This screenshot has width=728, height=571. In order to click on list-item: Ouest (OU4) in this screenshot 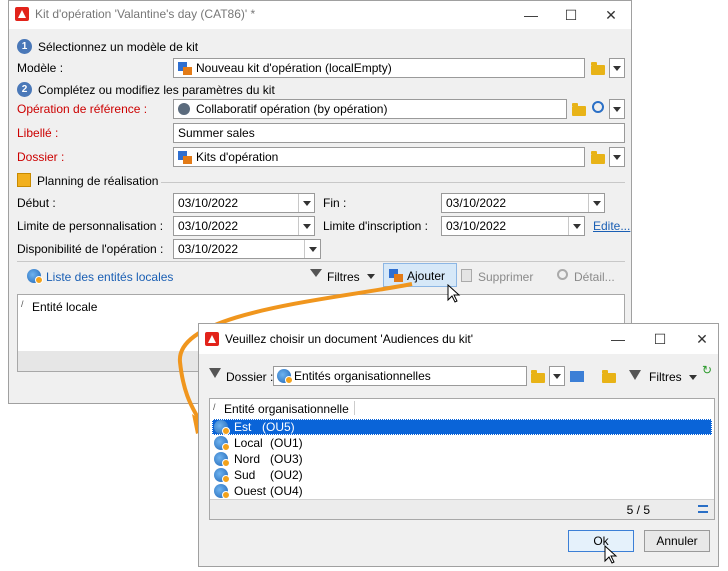, I will do `click(462, 491)`.